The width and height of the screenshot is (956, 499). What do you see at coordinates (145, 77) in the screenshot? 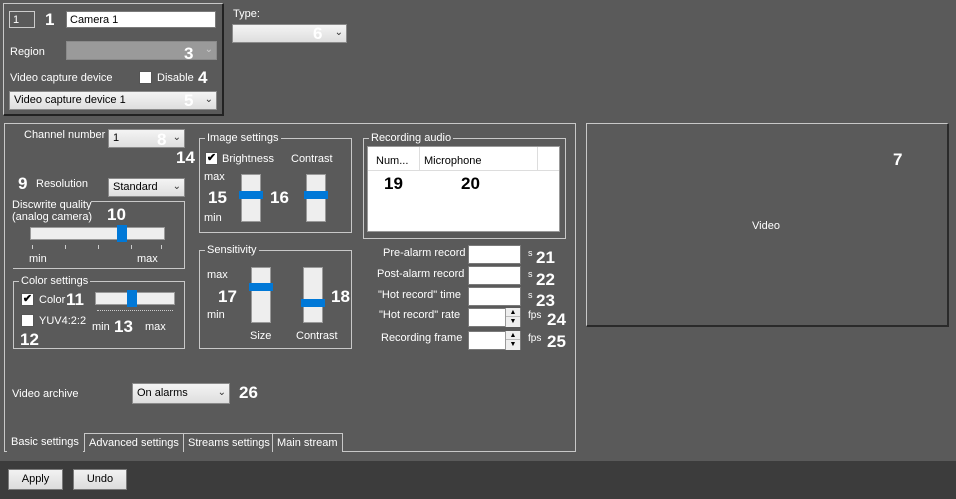
I see `disable-checkbox` at bounding box center [145, 77].